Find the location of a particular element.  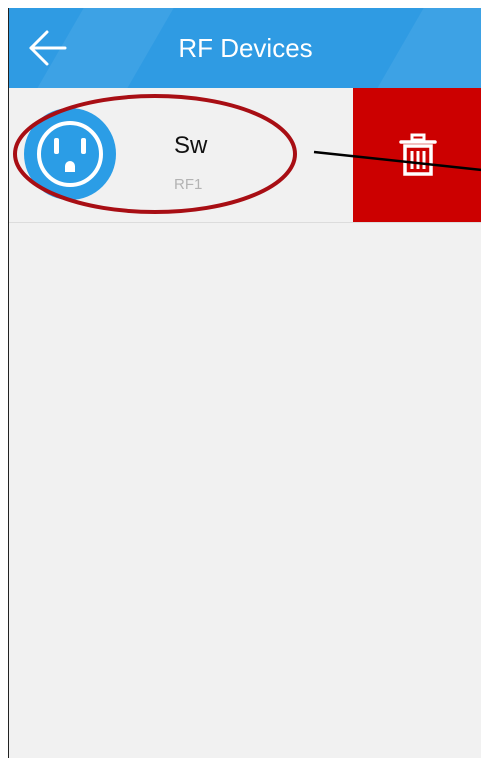

device-subtitle: RF1 is located at coordinates (188, 184).